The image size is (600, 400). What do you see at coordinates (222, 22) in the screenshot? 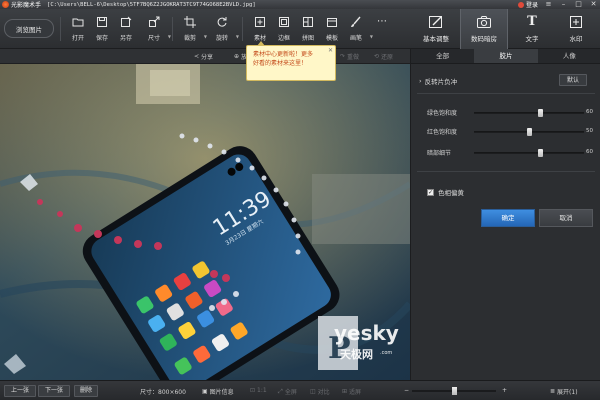
I see `rotate-icon` at bounding box center [222, 22].